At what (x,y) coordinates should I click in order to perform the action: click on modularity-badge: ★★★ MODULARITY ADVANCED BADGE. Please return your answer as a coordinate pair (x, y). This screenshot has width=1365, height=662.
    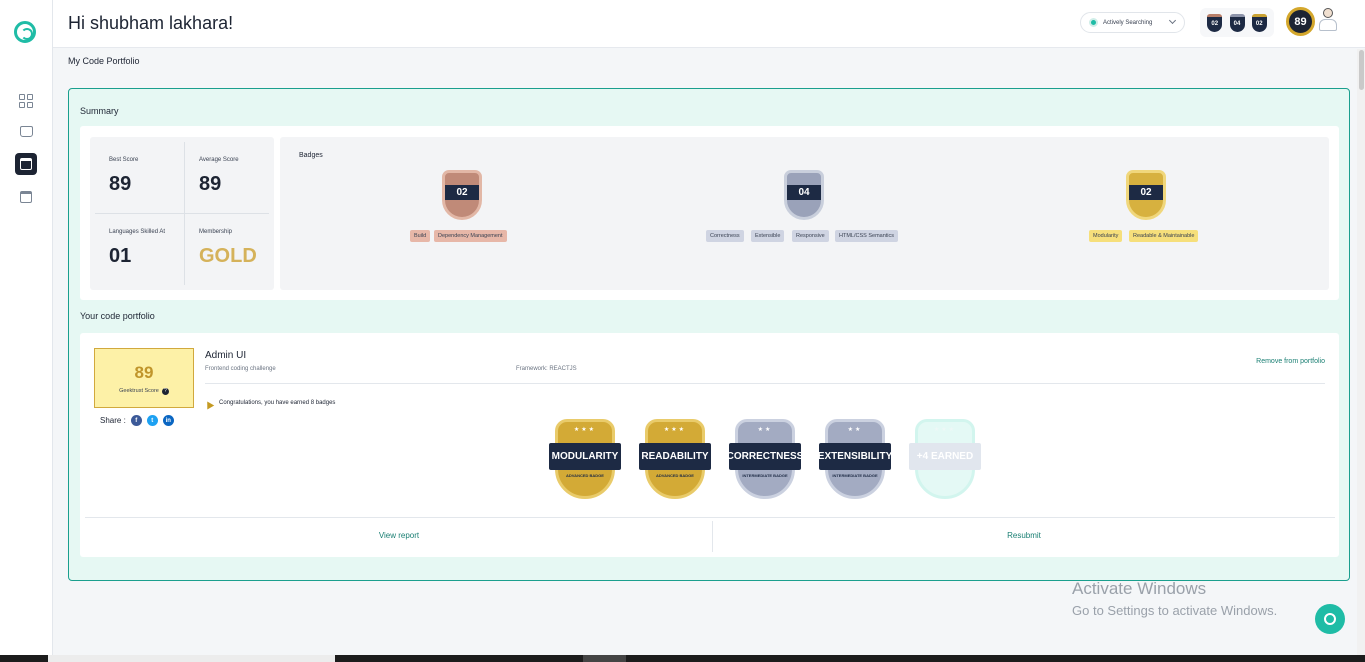
    Looking at the image, I should click on (585, 460).